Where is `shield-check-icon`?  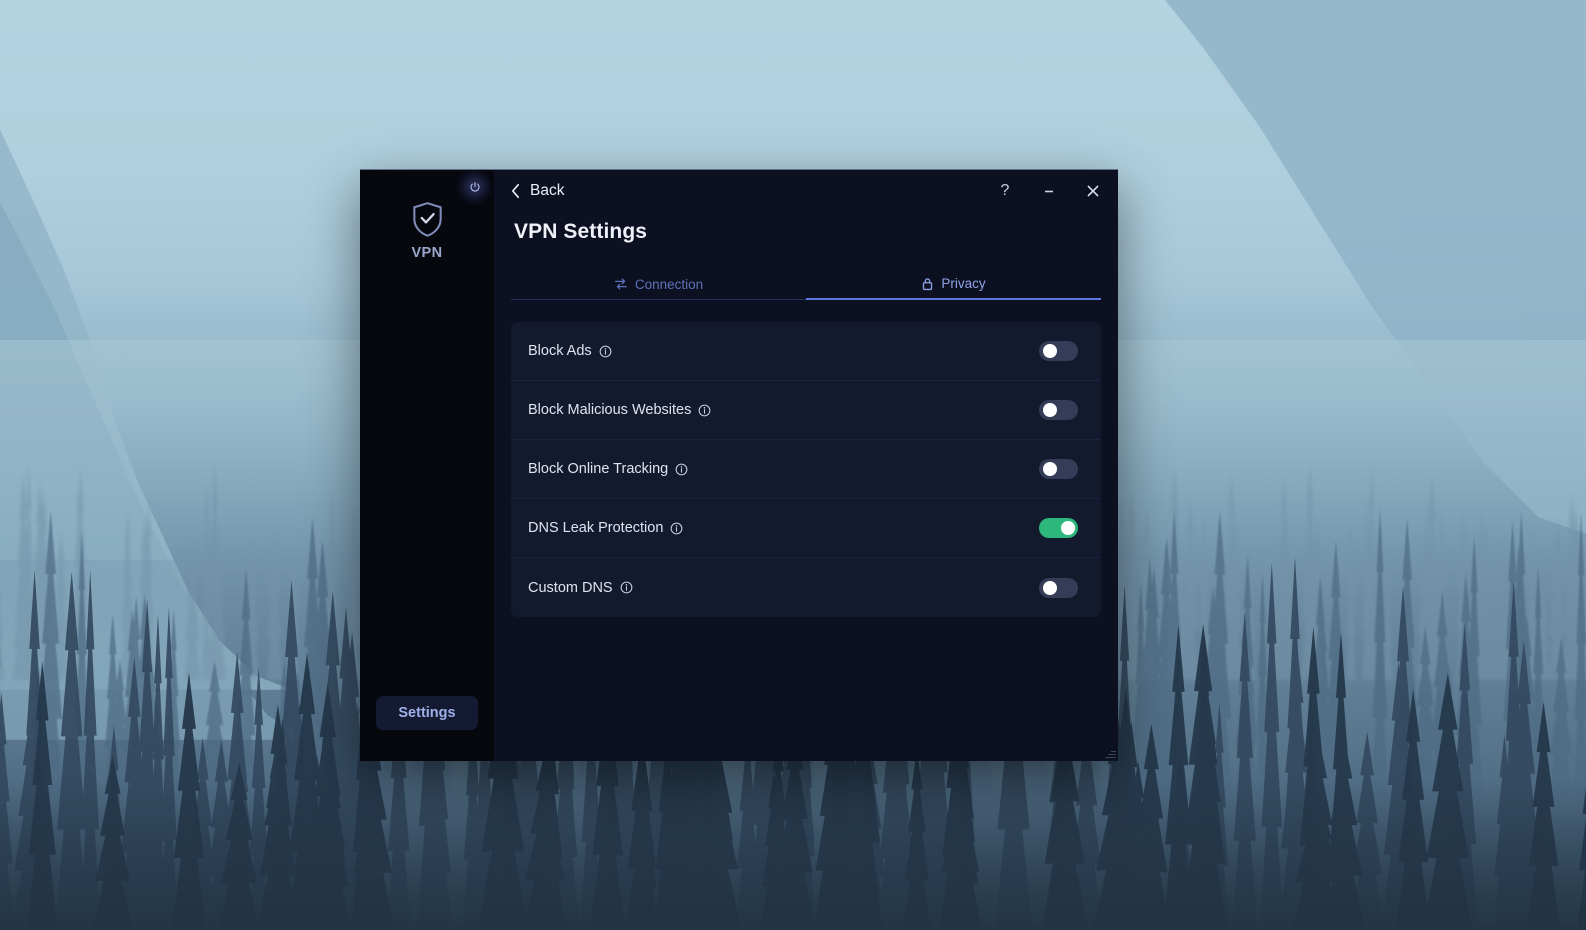 shield-check-icon is located at coordinates (427, 219).